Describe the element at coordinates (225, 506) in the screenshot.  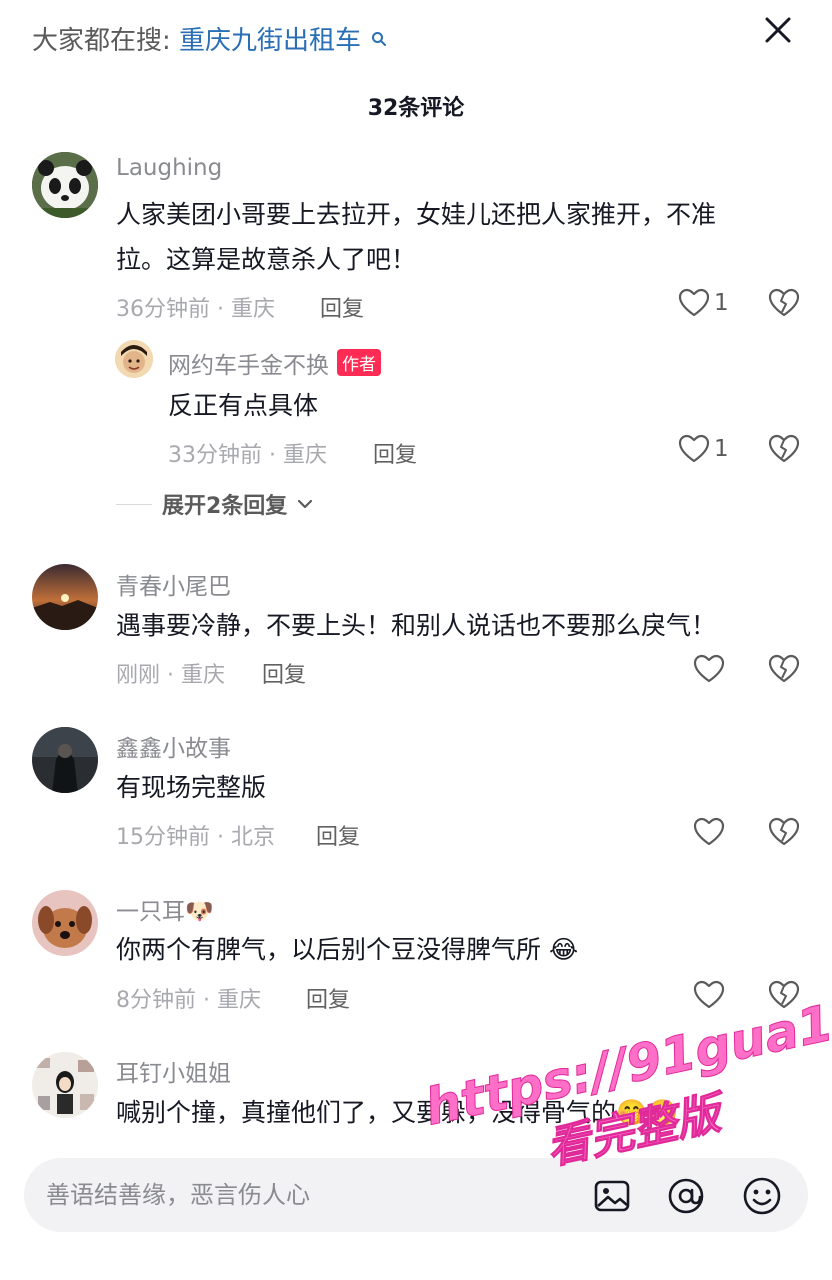
I see `expand-replies-label: 展开2条回复` at that location.